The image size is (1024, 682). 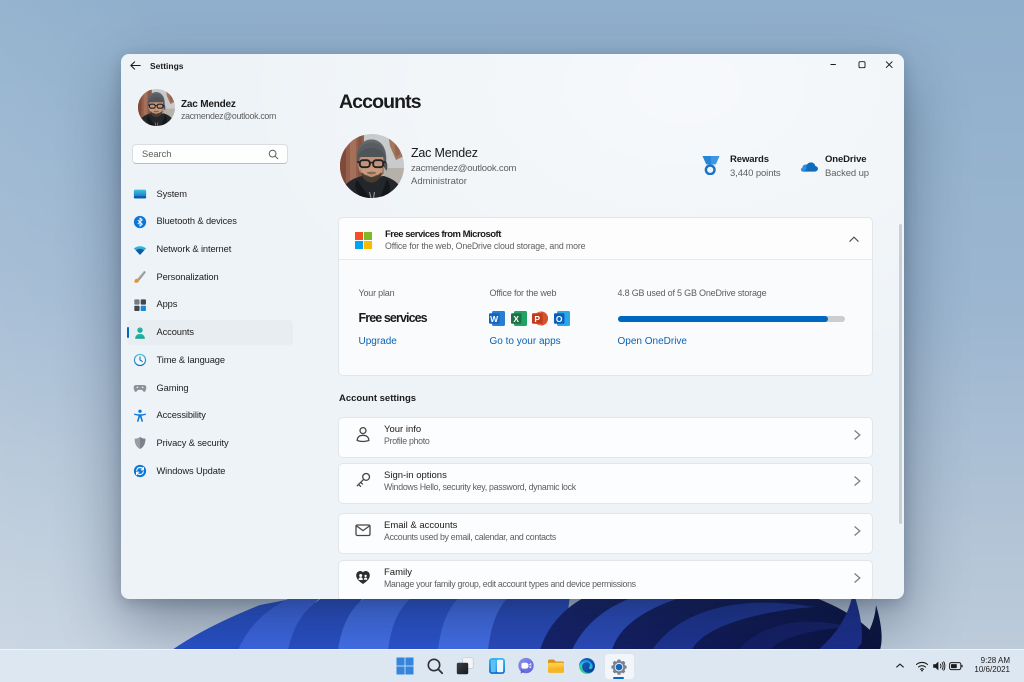 I want to click on svg-text: W, so click(x=494, y=319).